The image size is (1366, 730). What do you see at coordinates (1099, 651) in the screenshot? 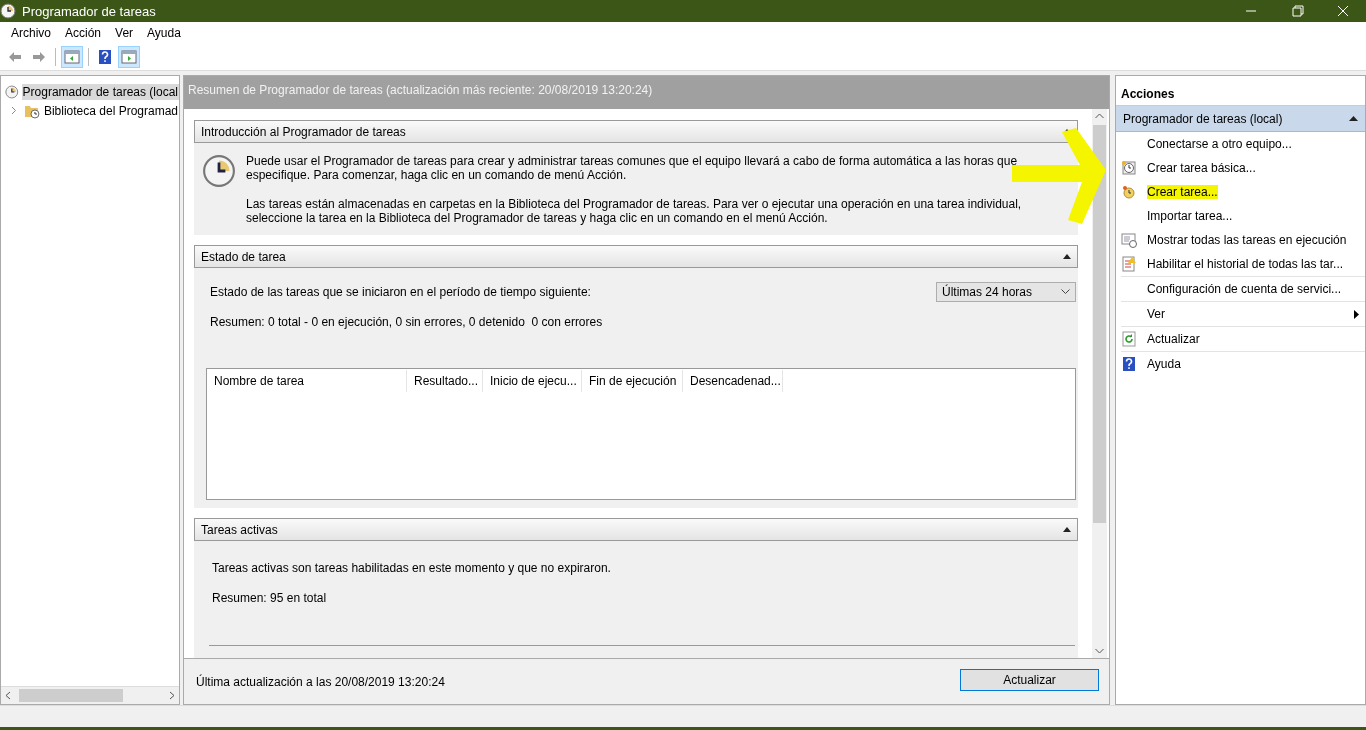
I see `scroll-down-icon` at bounding box center [1099, 651].